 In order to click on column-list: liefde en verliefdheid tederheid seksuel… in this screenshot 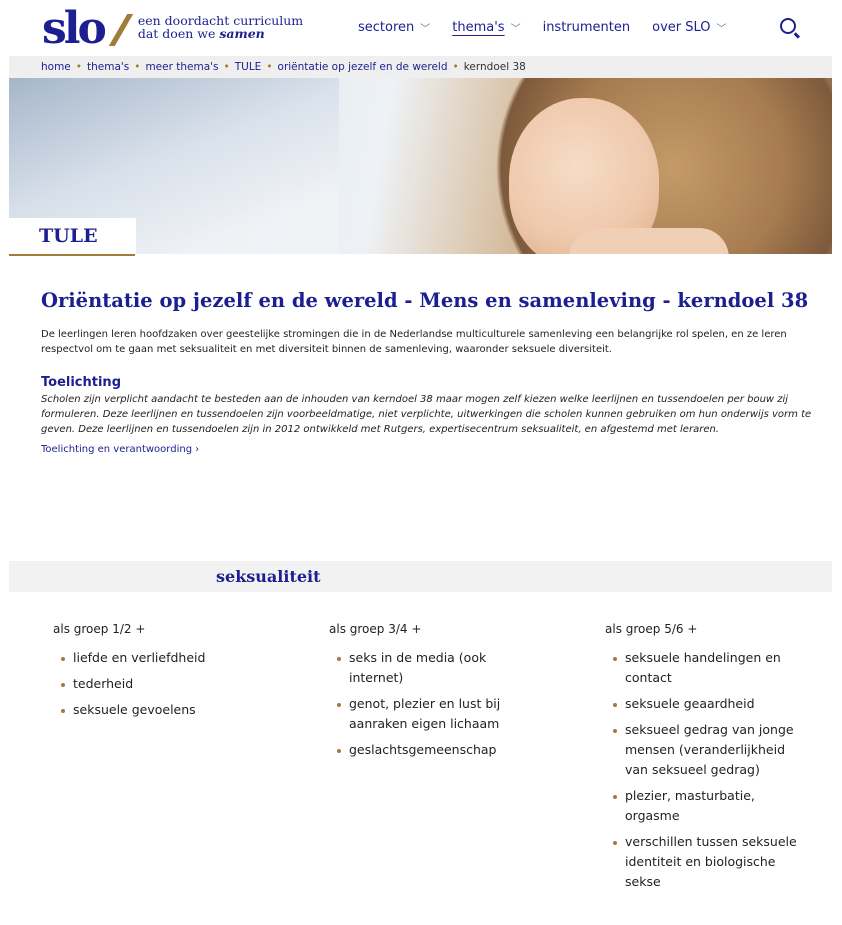, I will do `click(158, 684)`.